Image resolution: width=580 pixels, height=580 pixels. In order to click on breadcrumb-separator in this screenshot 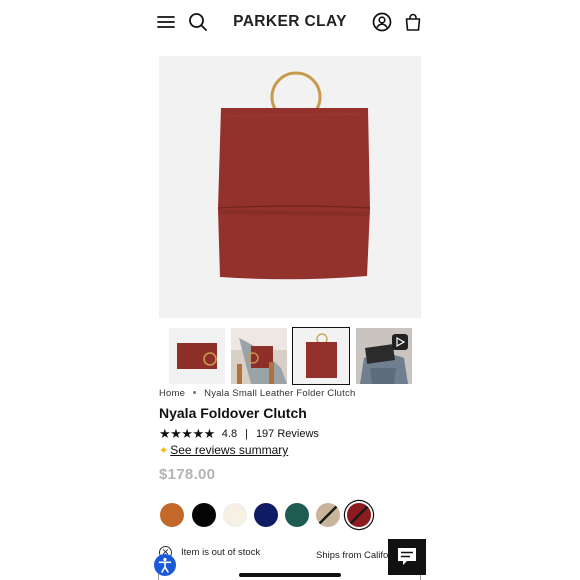, I will do `click(195, 392)`.